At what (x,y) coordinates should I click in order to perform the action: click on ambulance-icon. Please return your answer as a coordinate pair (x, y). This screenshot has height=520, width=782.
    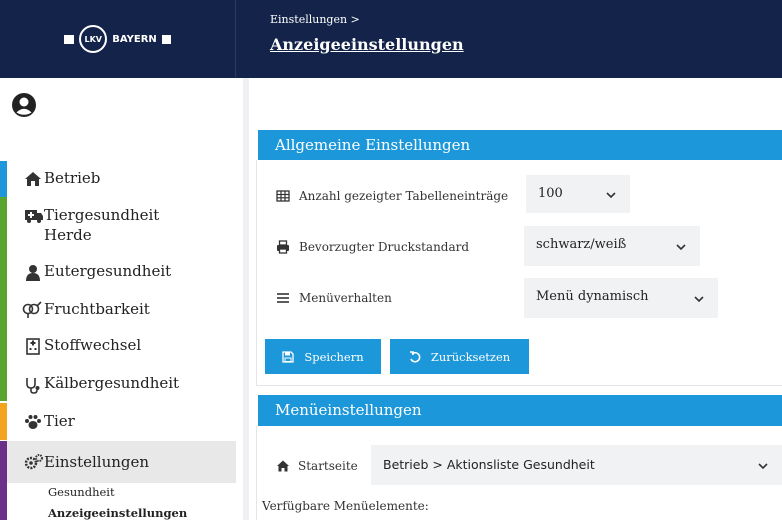
    Looking at the image, I should click on (34, 216).